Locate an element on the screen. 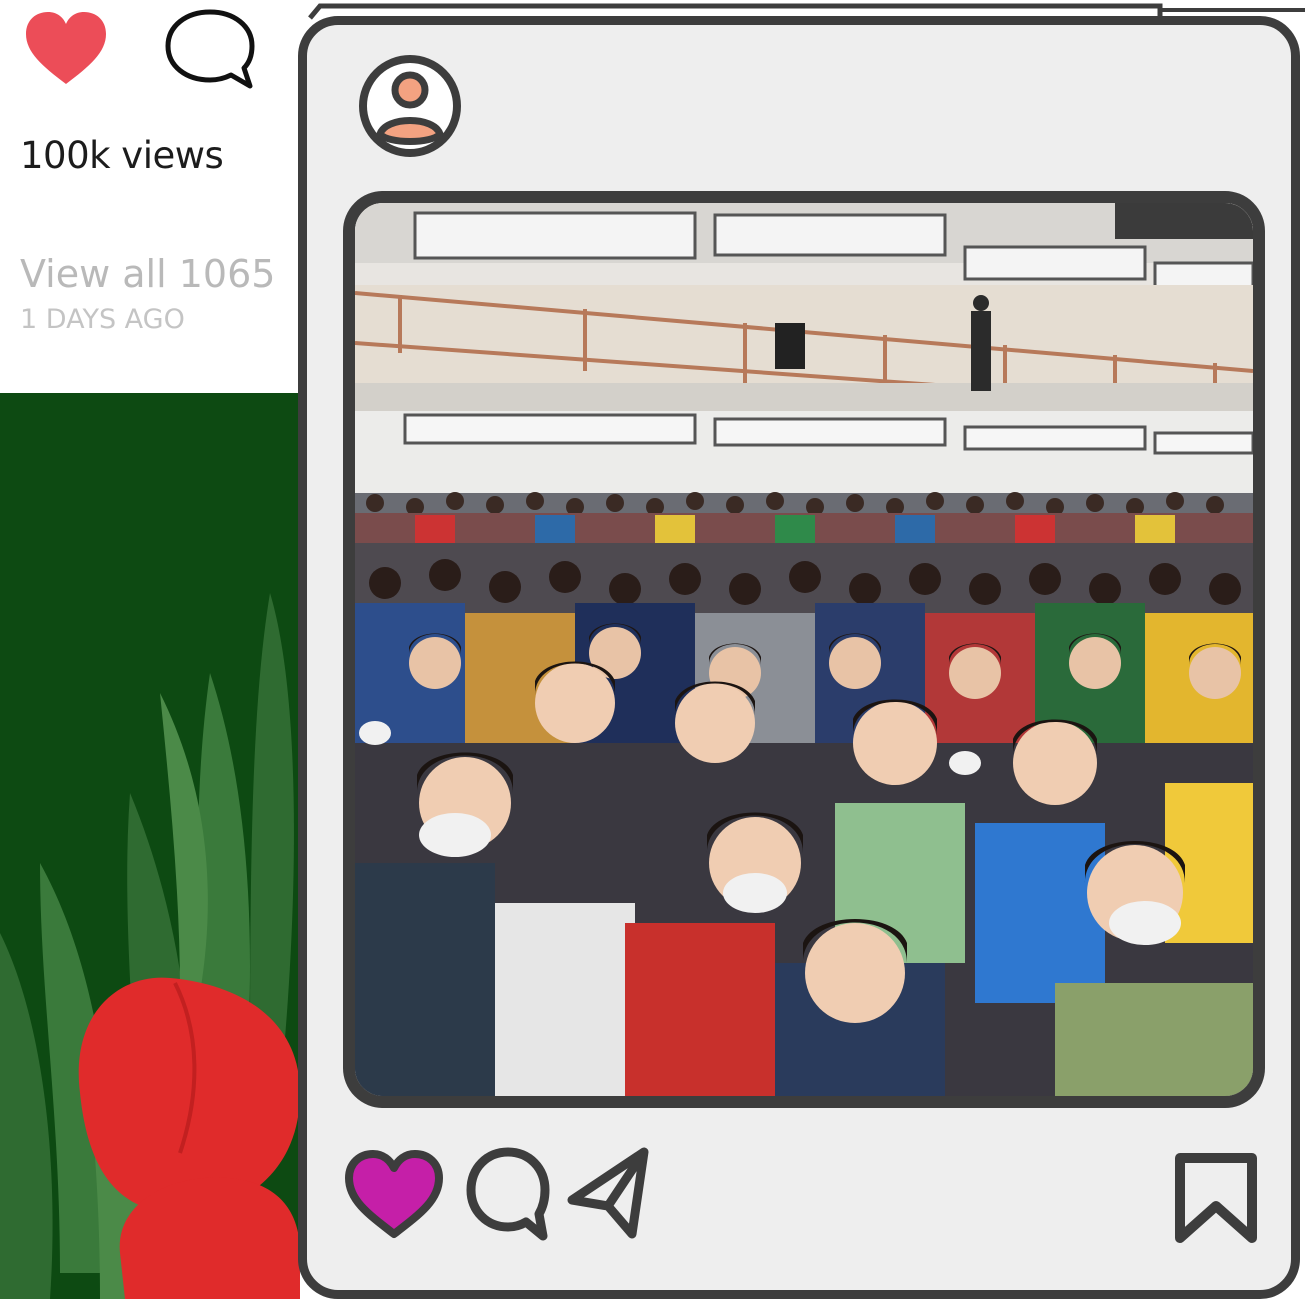 The width and height of the screenshot is (1305, 1299). heart-icon is located at coordinates (66, 48).